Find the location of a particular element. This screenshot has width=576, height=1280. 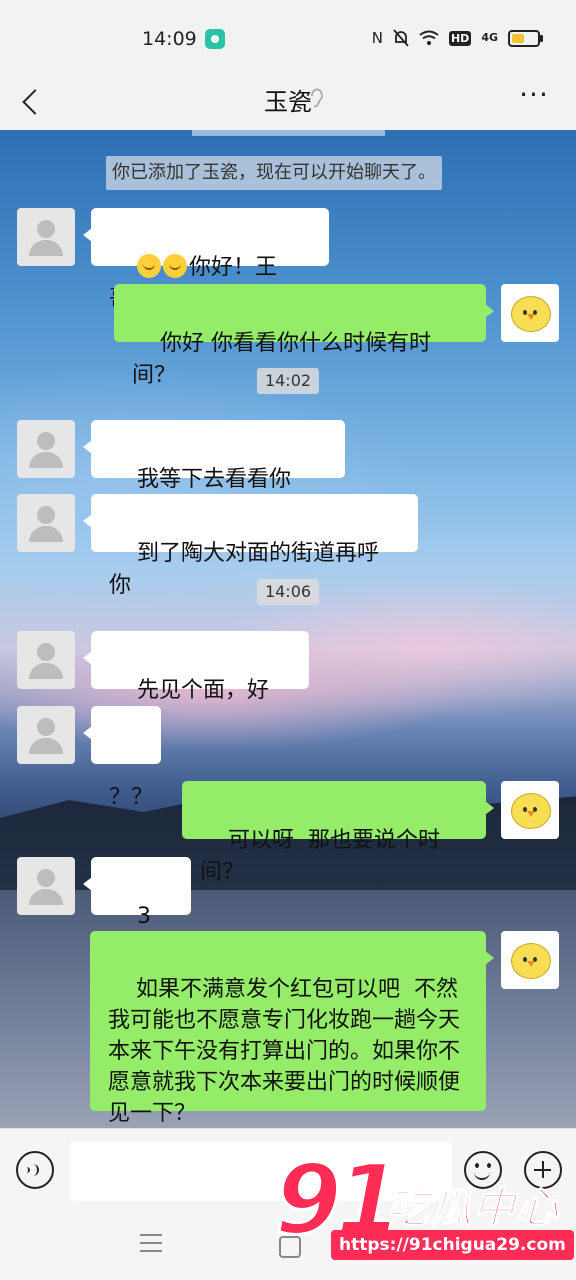

ear-icon is located at coordinates (317, 98).